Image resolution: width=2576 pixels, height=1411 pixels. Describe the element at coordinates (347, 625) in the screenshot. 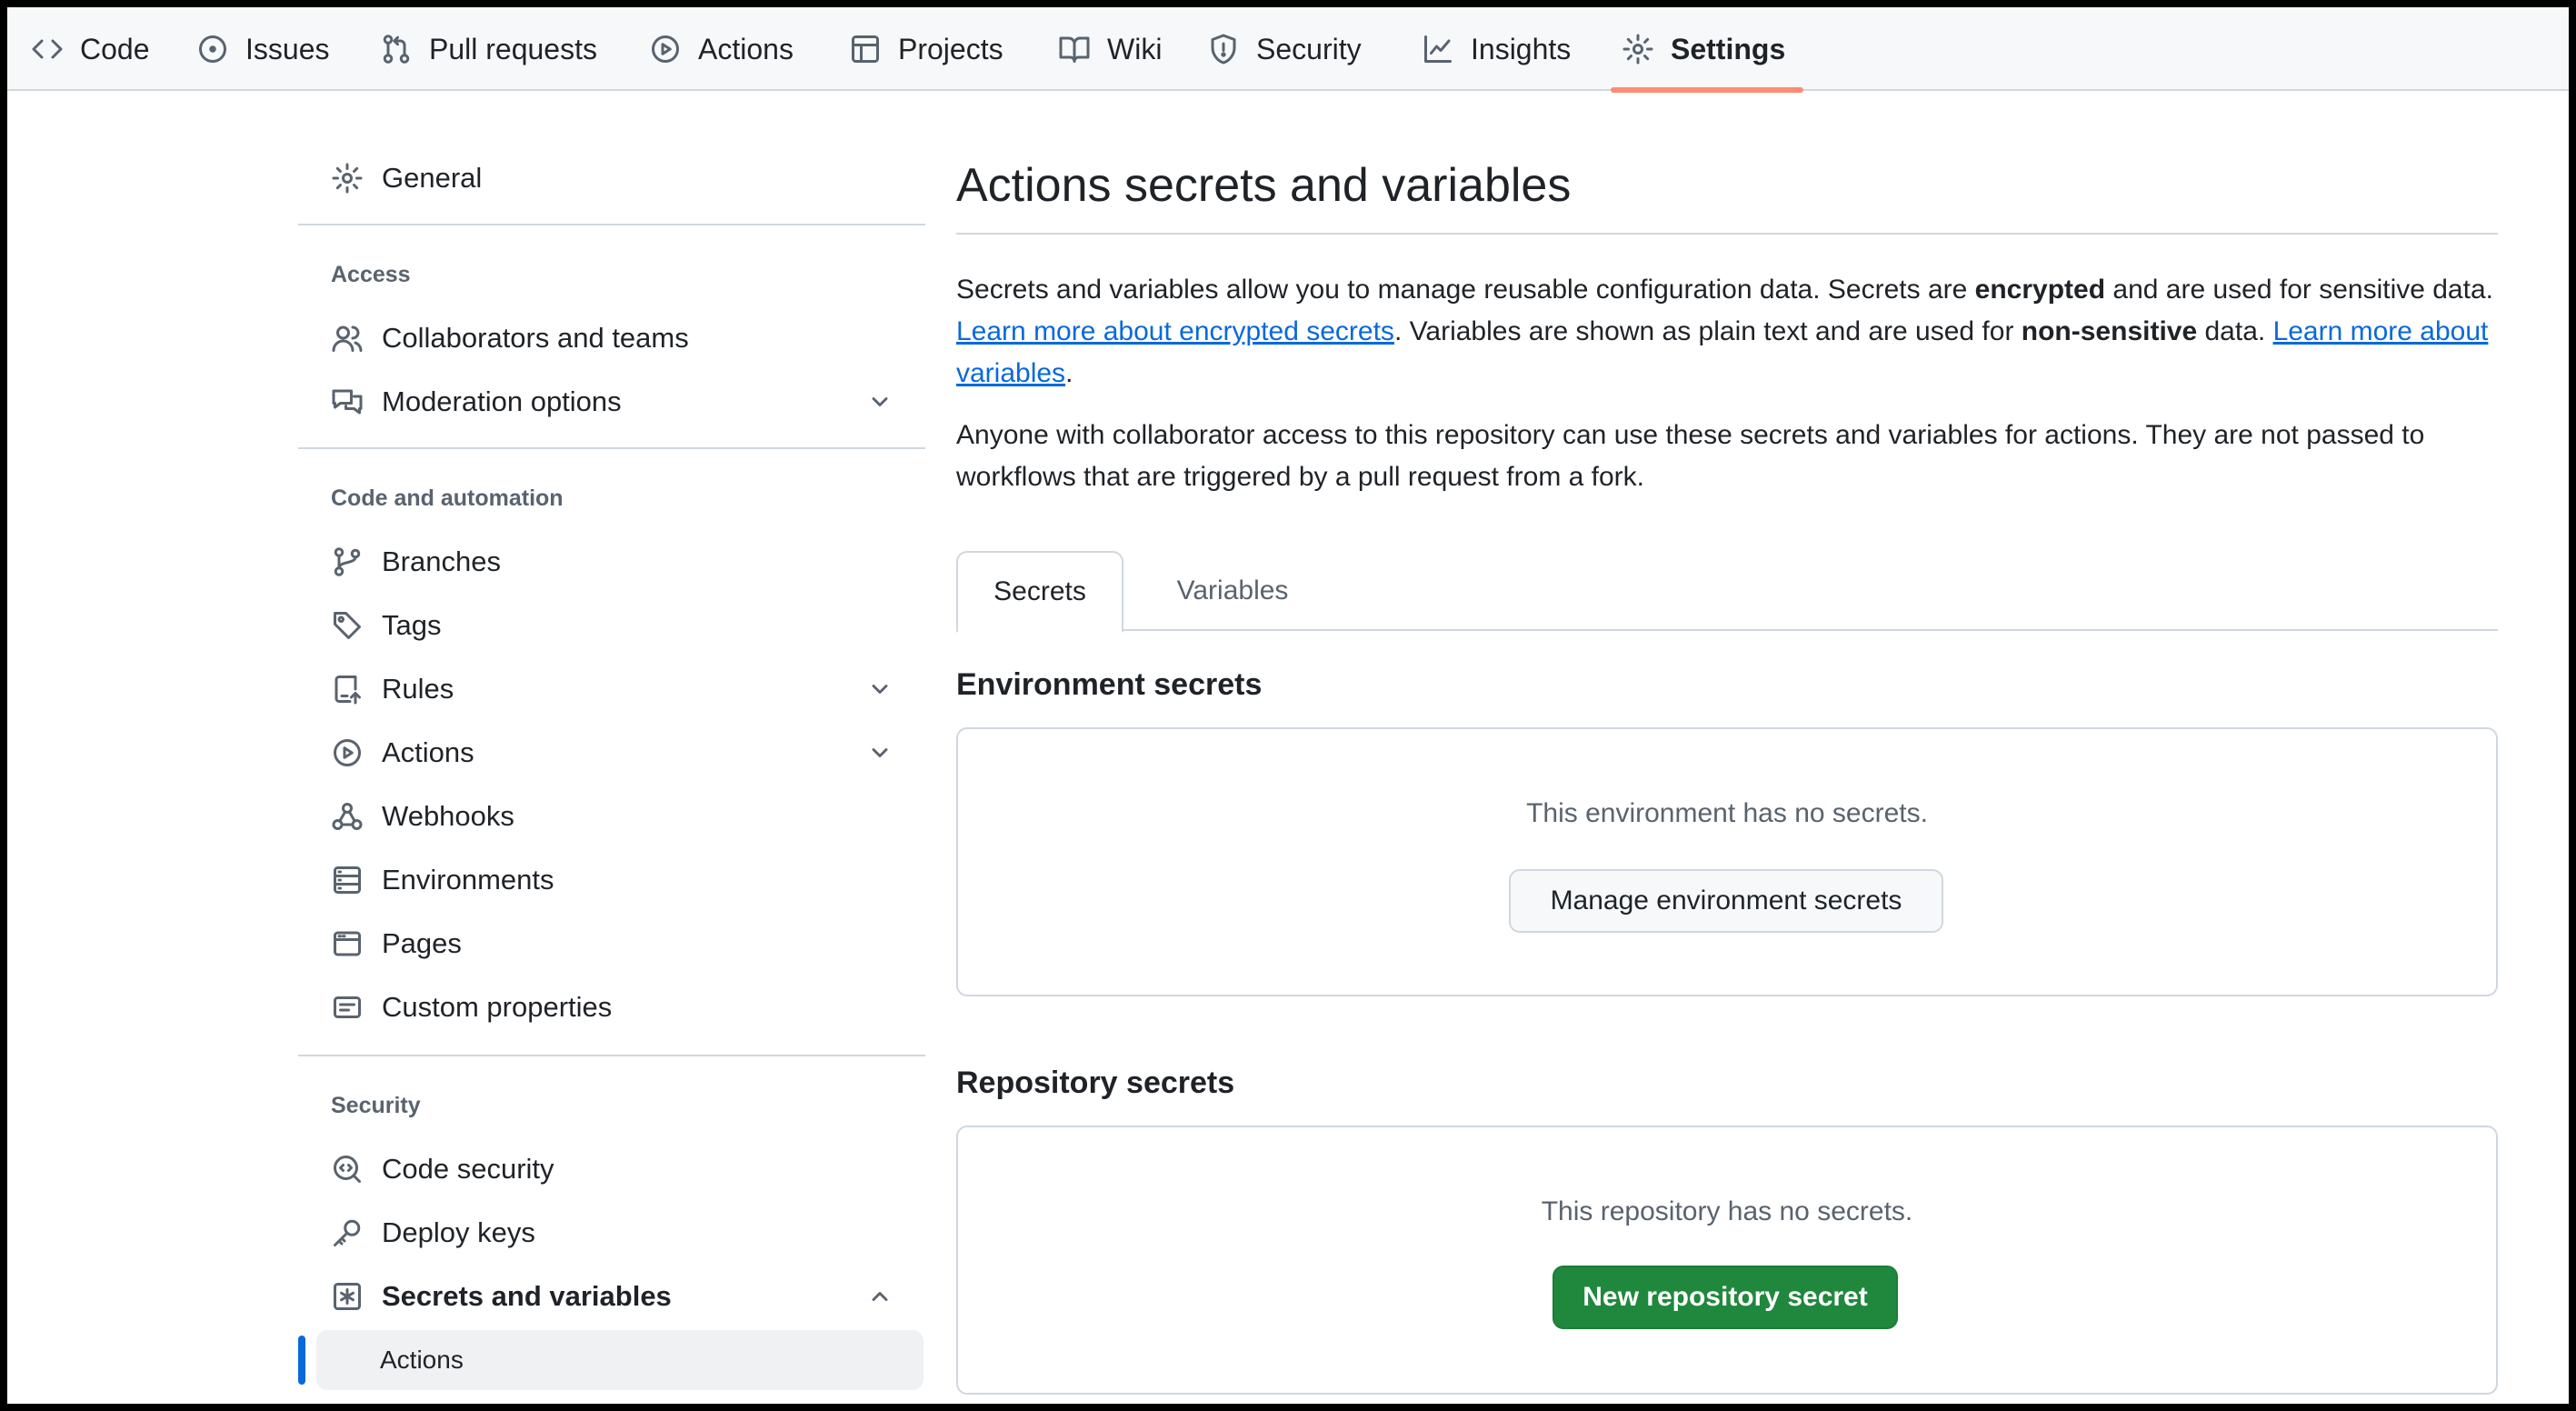

I see `tag-icon` at that location.